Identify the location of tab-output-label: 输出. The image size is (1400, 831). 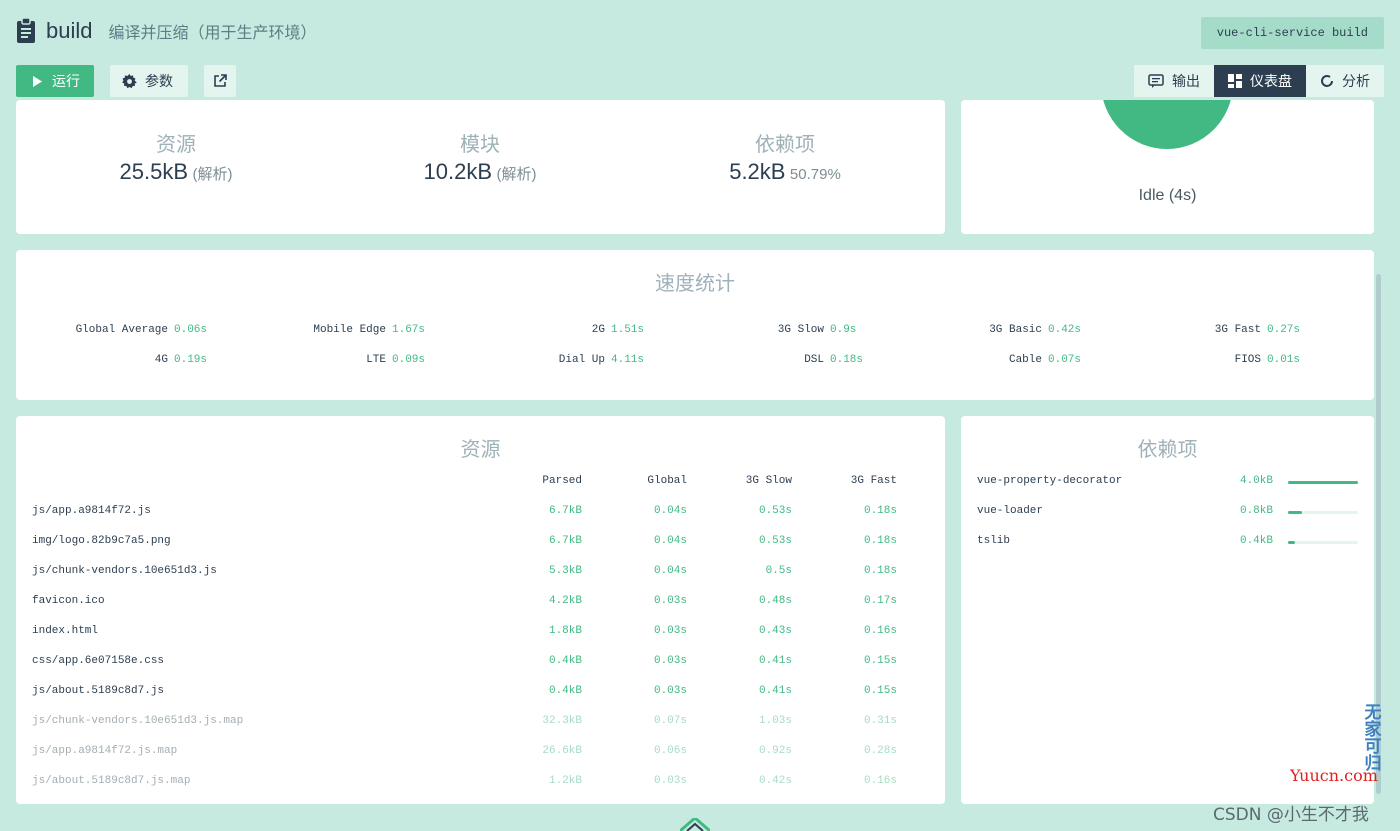
(1186, 81).